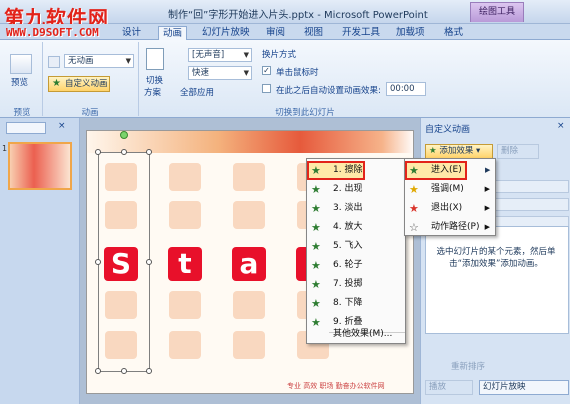 Image resolution: width=570 pixels, height=404 pixels. What do you see at coordinates (468, 366) in the screenshot?
I see `reorder-button: 重新排序` at bounding box center [468, 366].